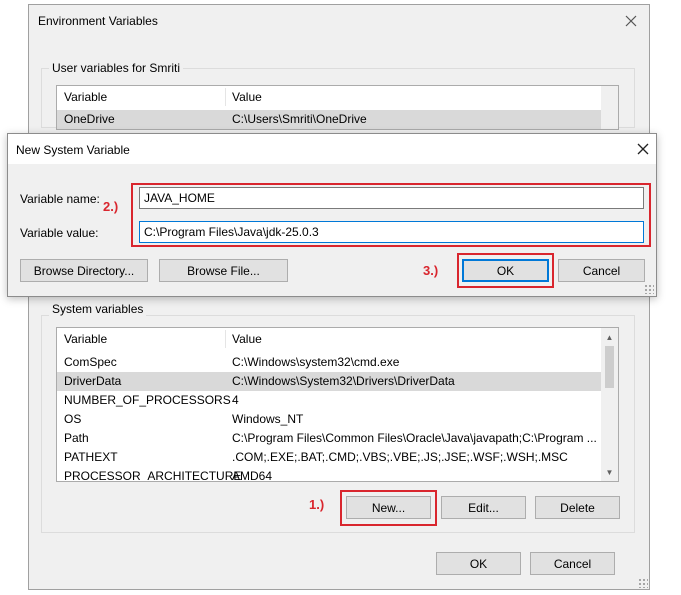 The image size is (681, 595). What do you see at coordinates (111, 206) in the screenshot?
I see `step2-label: 2.)` at bounding box center [111, 206].